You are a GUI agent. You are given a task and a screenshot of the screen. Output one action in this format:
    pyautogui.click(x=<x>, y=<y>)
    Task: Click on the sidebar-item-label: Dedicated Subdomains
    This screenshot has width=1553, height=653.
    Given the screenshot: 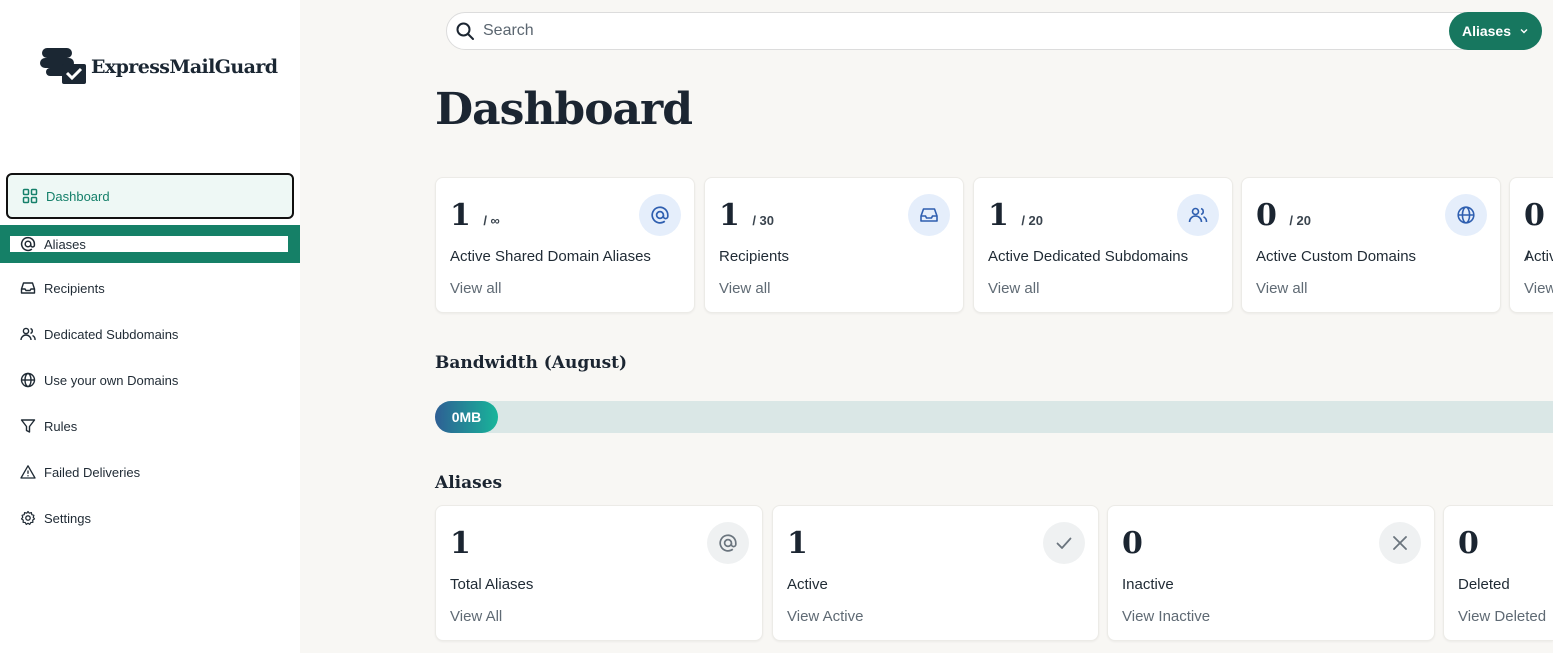 What is the action you would take?
    pyautogui.click(x=111, y=334)
    